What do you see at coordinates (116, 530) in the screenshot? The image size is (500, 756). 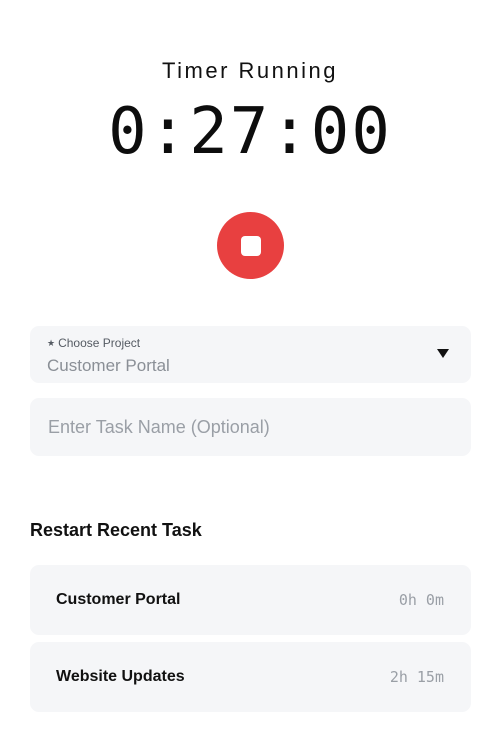 I see `recent-tasks-heading: Restart Recent Task` at bounding box center [116, 530].